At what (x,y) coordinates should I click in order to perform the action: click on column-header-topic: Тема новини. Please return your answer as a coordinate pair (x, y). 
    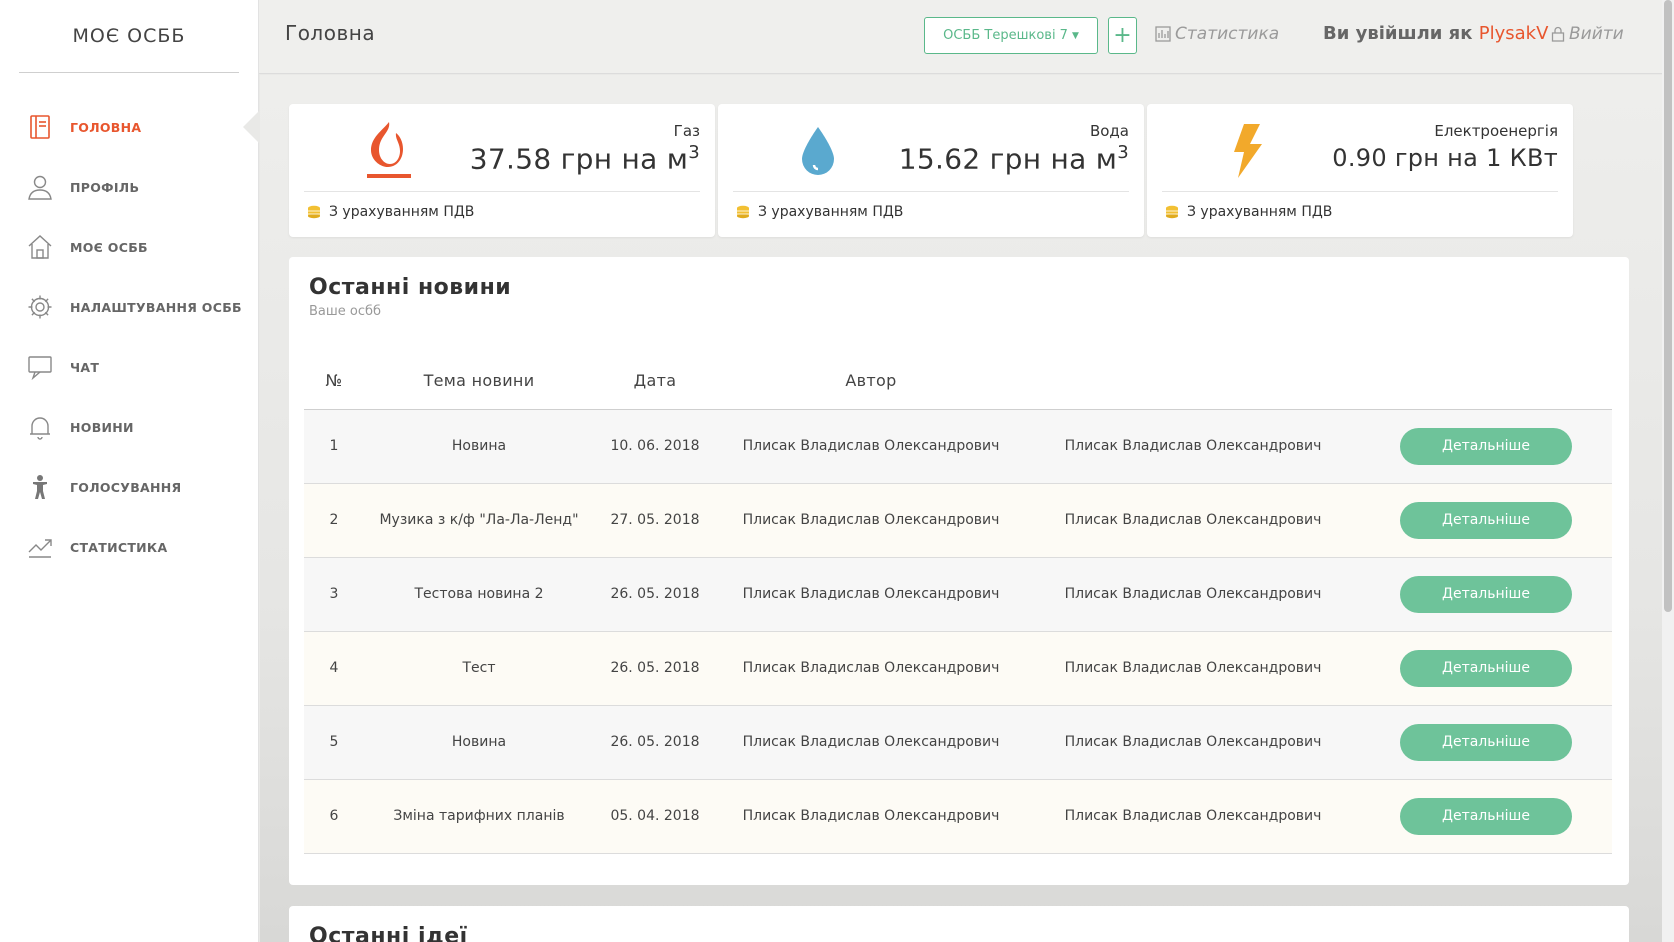
    Looking at the image, I should click on (479, 381).